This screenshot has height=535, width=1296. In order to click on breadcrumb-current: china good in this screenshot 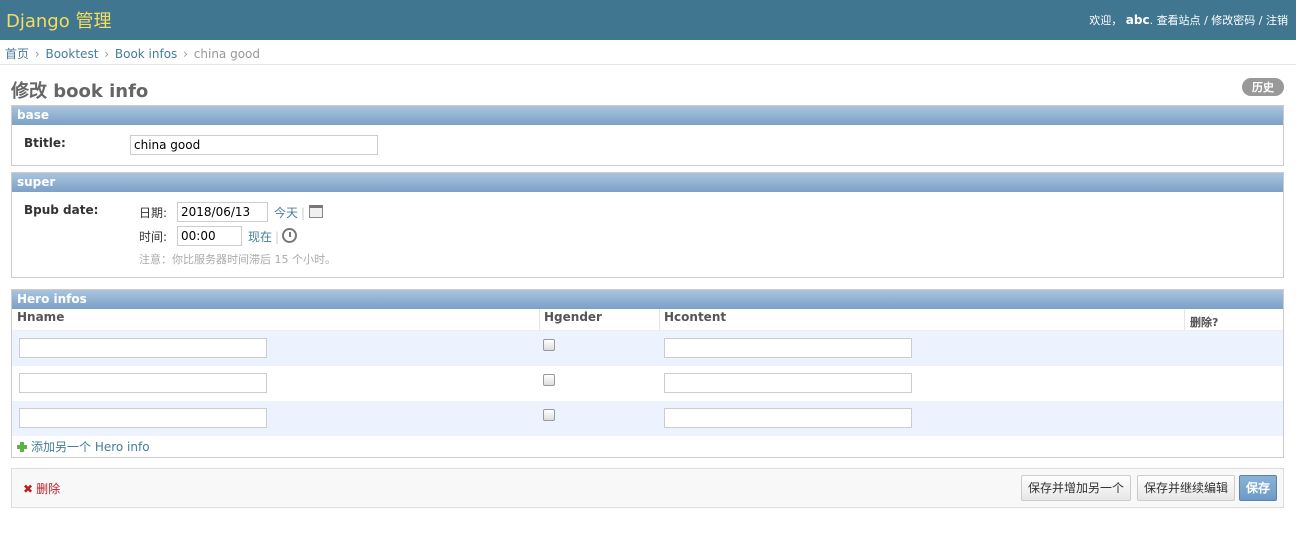, I will do `click(227, 54)`.